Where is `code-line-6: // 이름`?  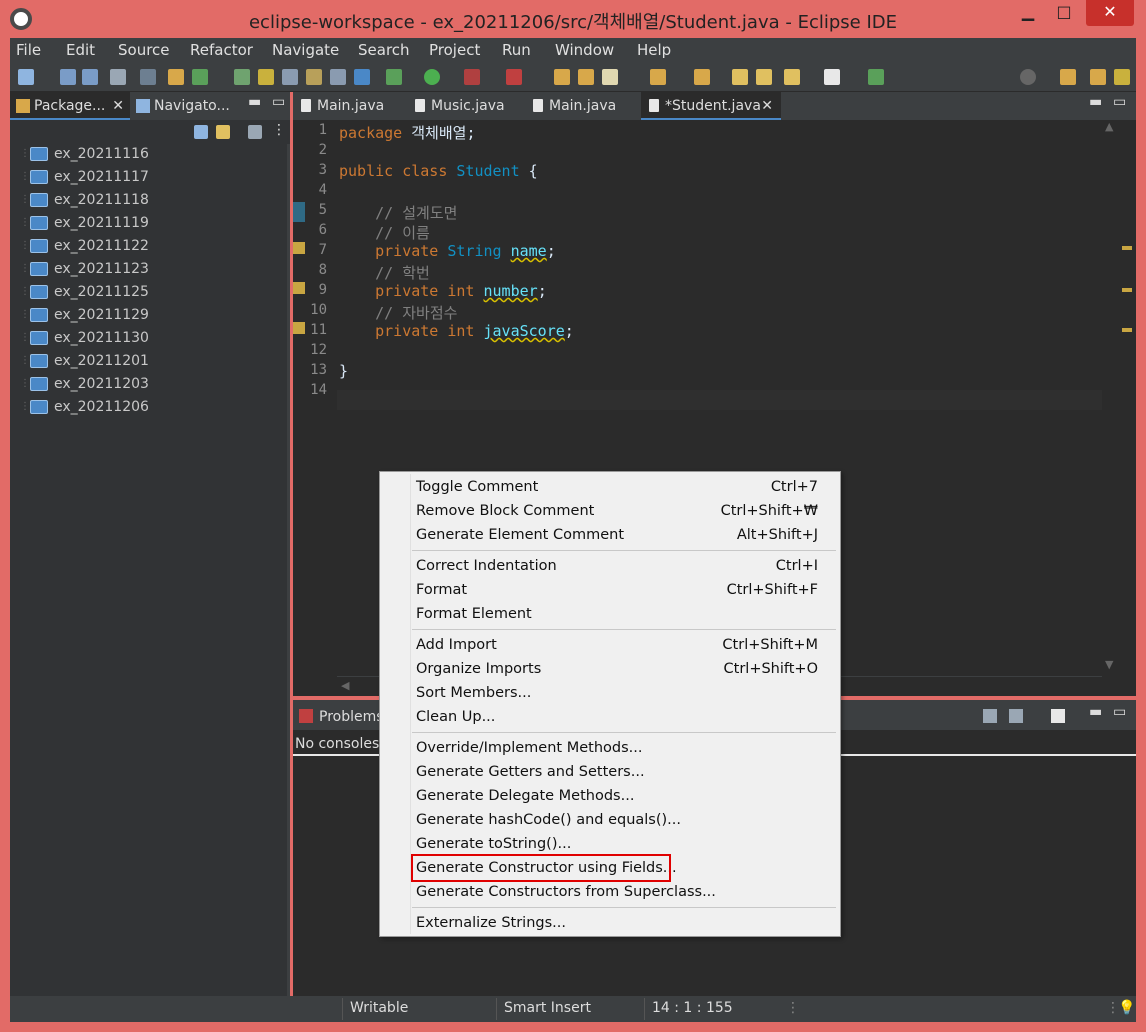 code-line-6: // 이름 is located at coordinates (384, 233).